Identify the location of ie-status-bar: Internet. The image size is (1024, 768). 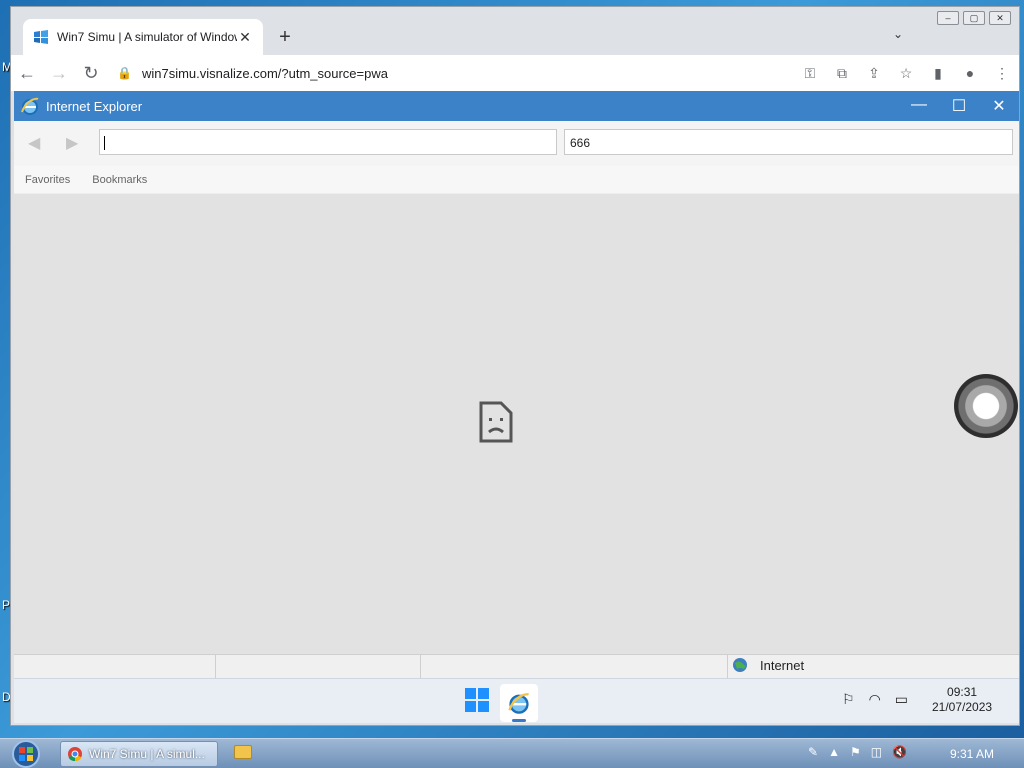
(516, 666).